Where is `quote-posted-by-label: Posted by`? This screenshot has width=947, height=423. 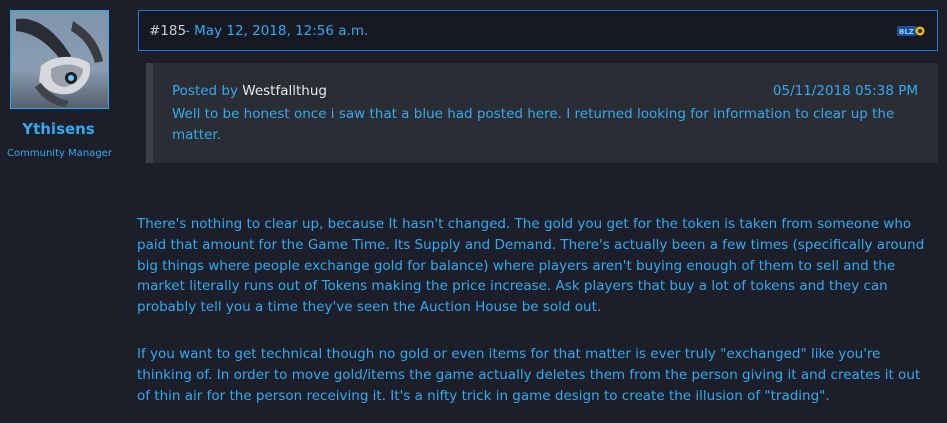 quote-posted-by-label: Posted by is located at coordinates (207, 91).